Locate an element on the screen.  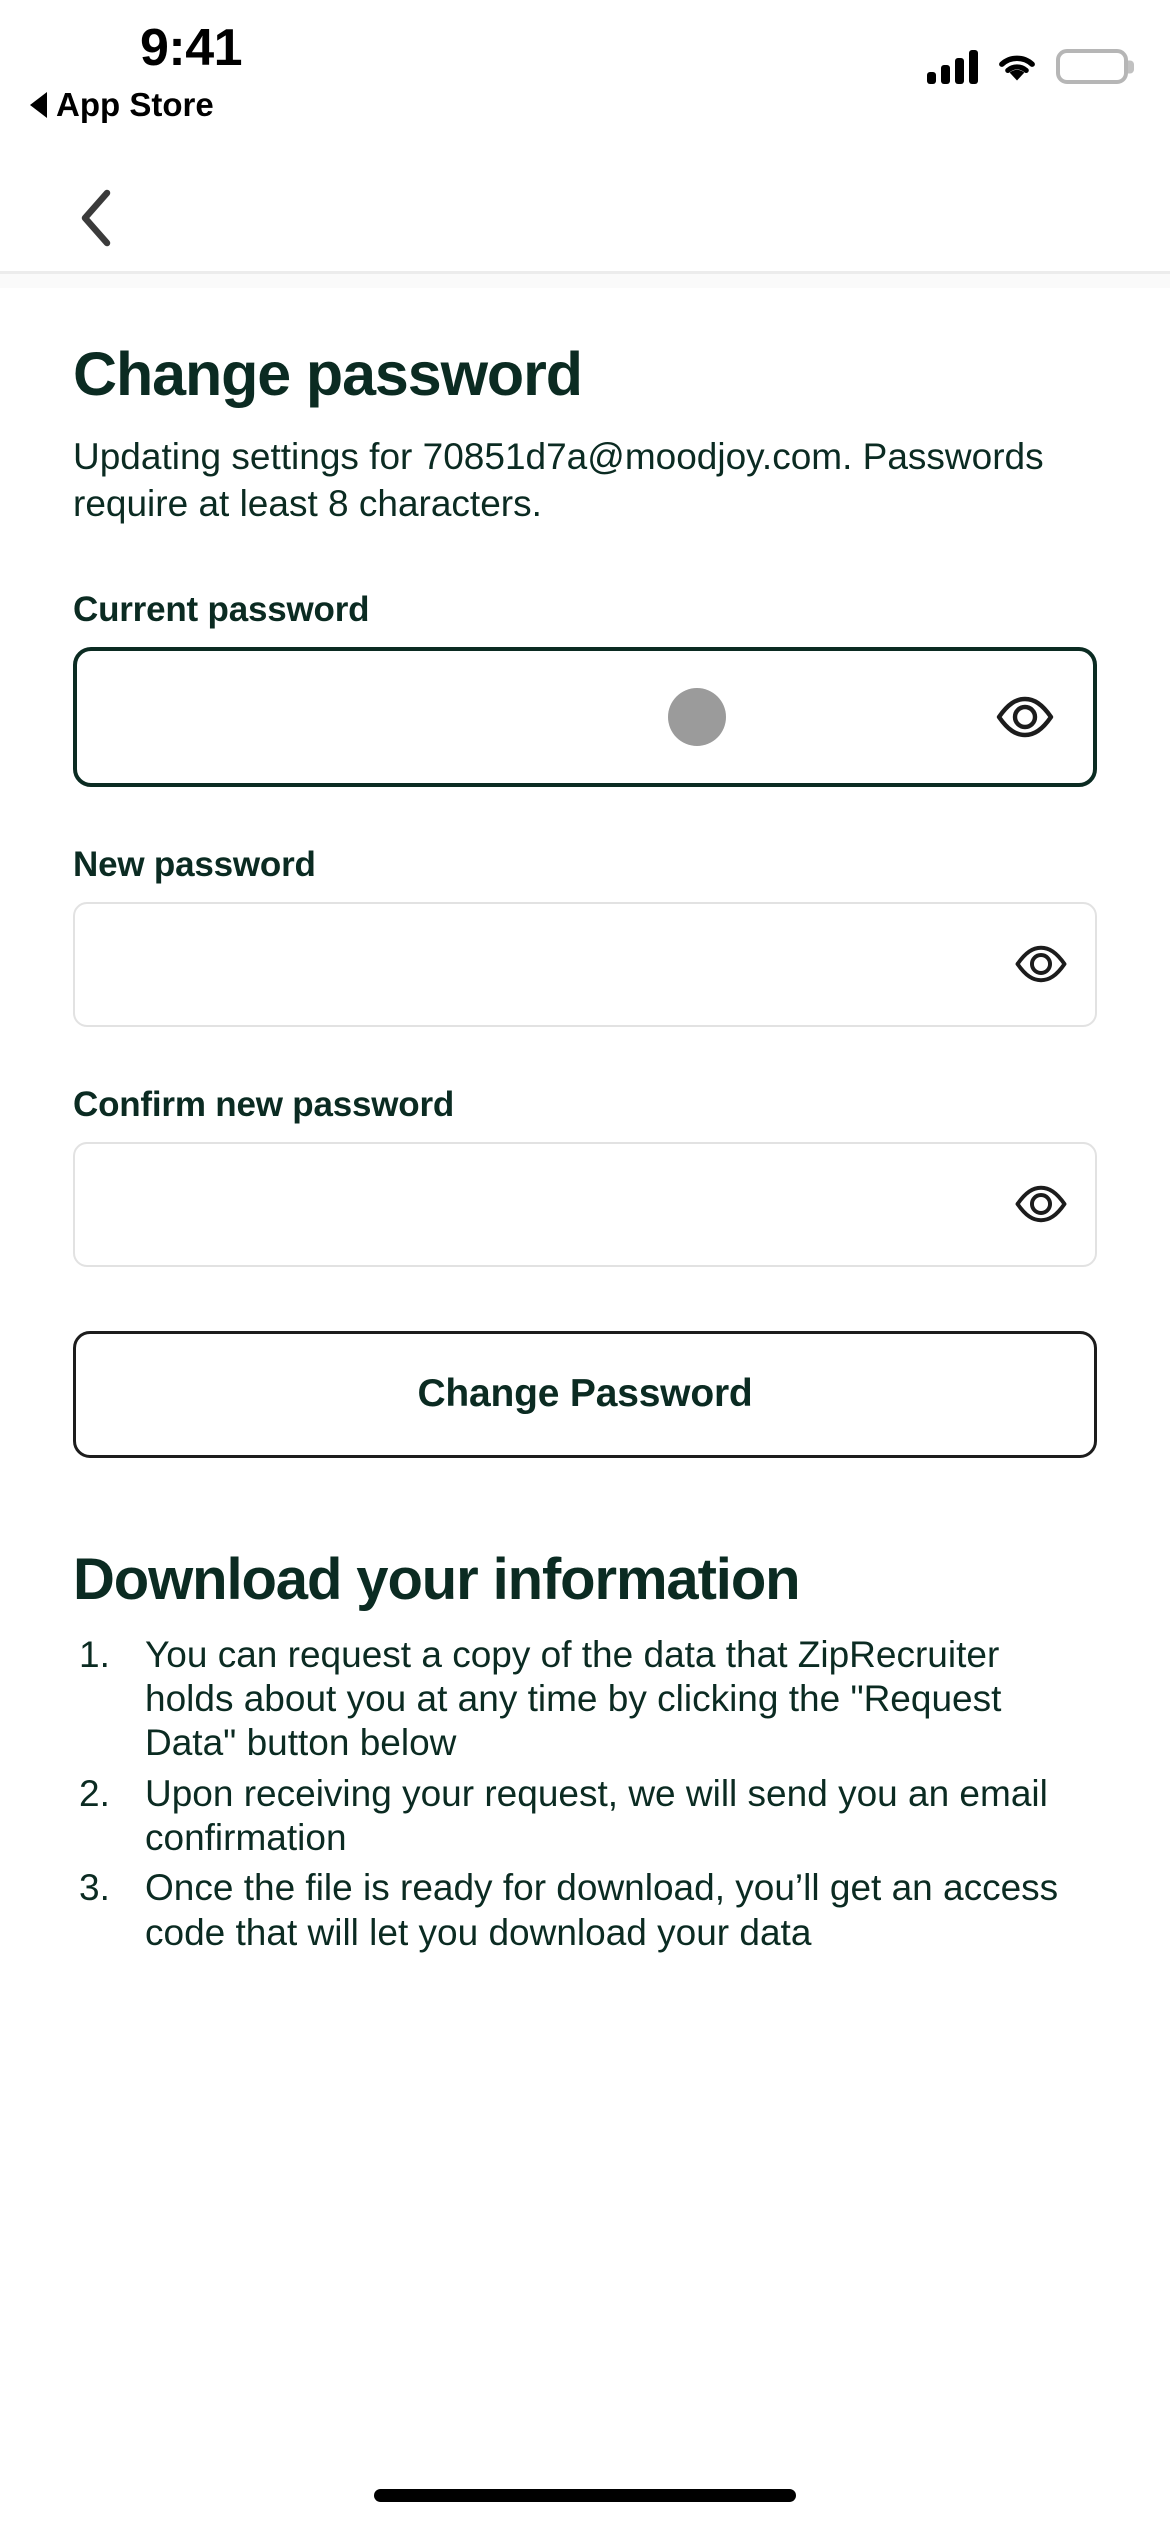
new-password-input is located at coordinates (585, 964).